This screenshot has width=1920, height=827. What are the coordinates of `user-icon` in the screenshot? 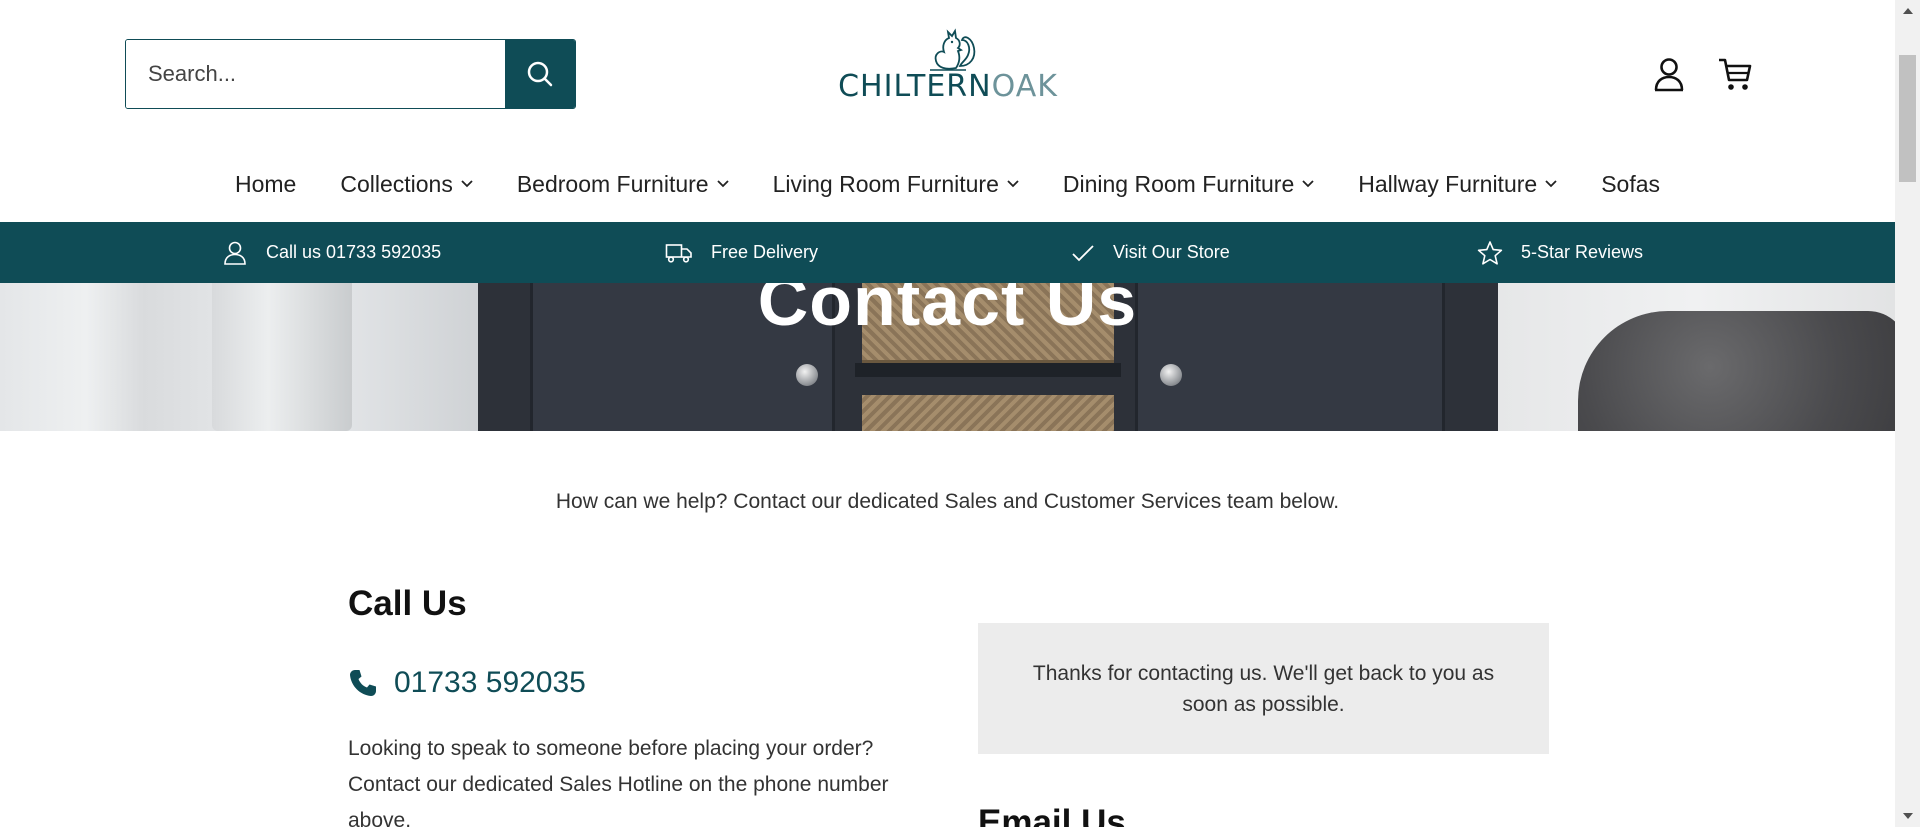 It's located at (1669, 75).